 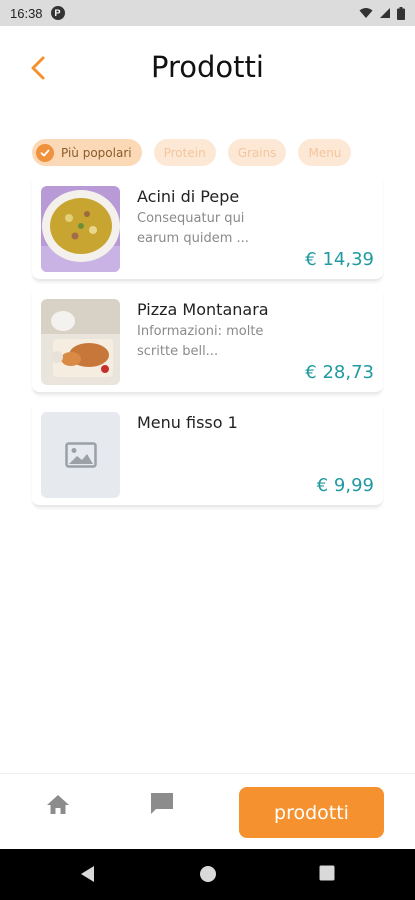 What do you see at coordinates (80, 229) in the screenshot?
I see `product-image-soup` at bounding box center [80, 229].